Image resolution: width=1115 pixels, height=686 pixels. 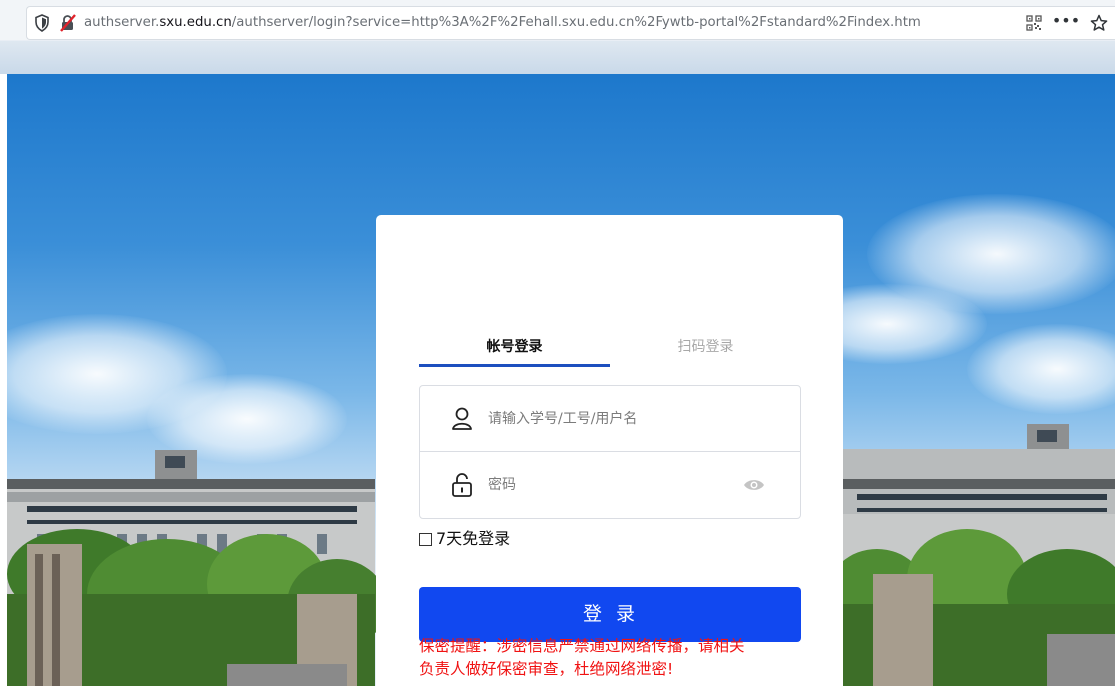 What do you see at coordinates (1099, 23) in the screenshot?
I see `bookmark-star-icon` at bounding box center [1099, 23].